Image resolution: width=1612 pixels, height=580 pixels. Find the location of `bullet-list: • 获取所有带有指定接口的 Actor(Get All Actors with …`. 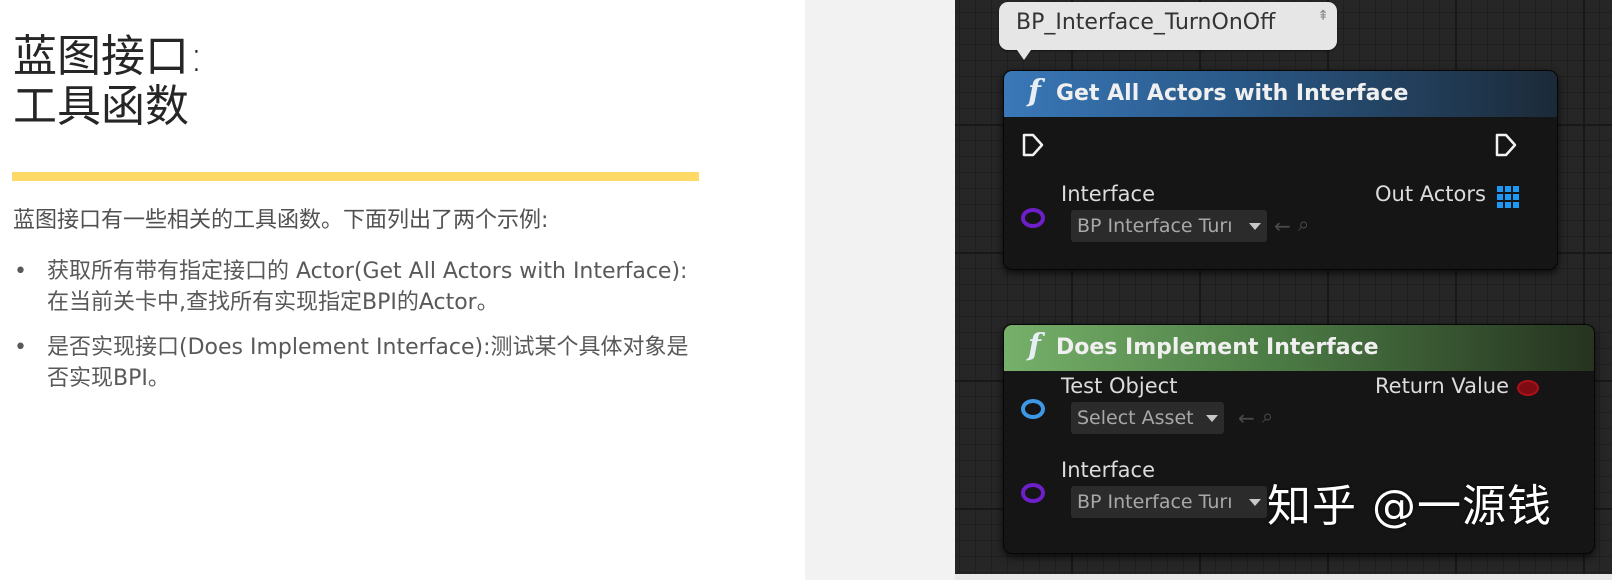

bullet-list: • 获取所有带有指定接口的 Actor(Get All Actors with … is located at coordinates (353, 332).